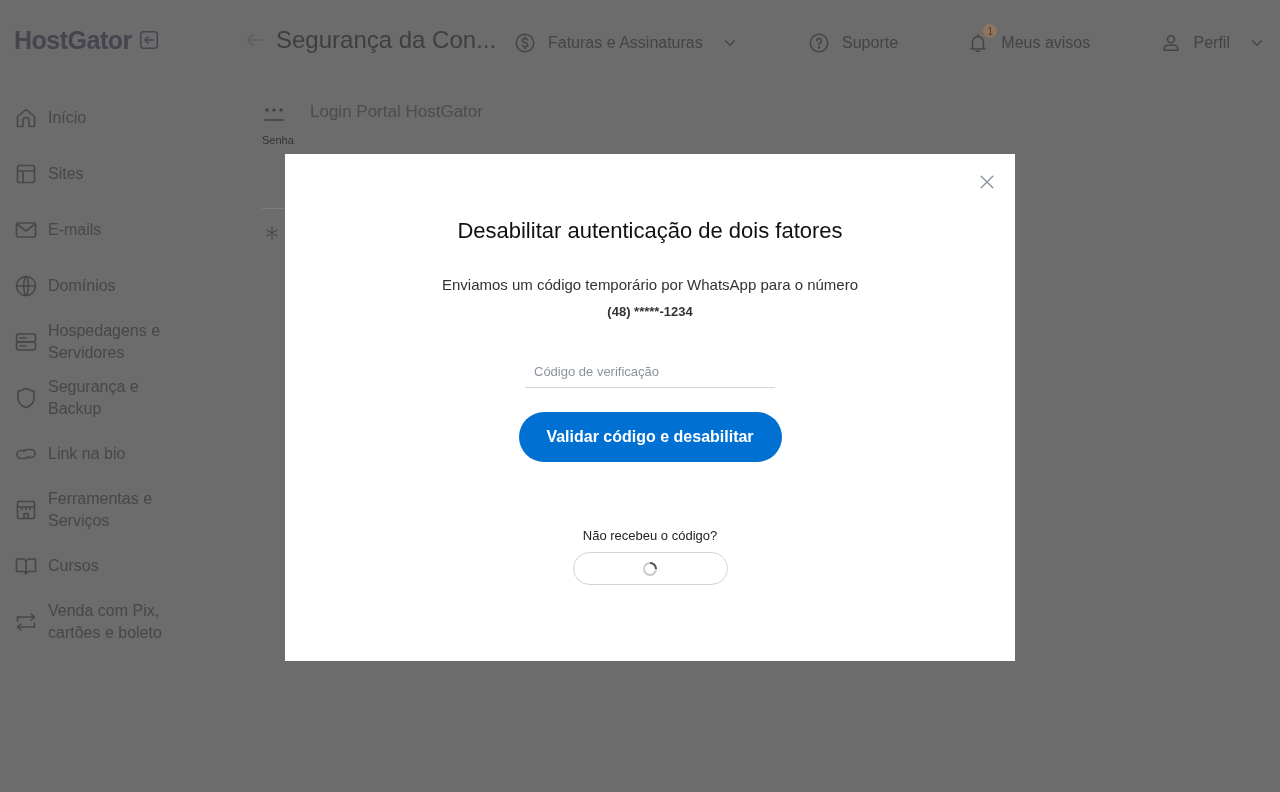  Describe the element at coordinates (26, 342) in the screenshot. I see `server-icon` at that location.